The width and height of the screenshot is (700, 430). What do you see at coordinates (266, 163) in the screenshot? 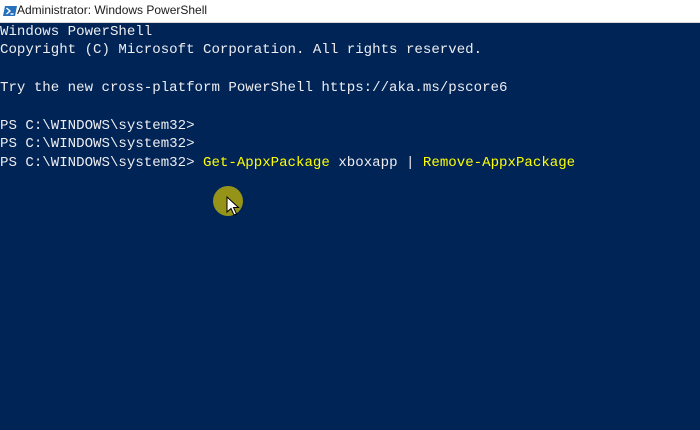
I see `cmdlet-get-appxpackage: Get-AppxPackage` at bounding box center [266, 163].